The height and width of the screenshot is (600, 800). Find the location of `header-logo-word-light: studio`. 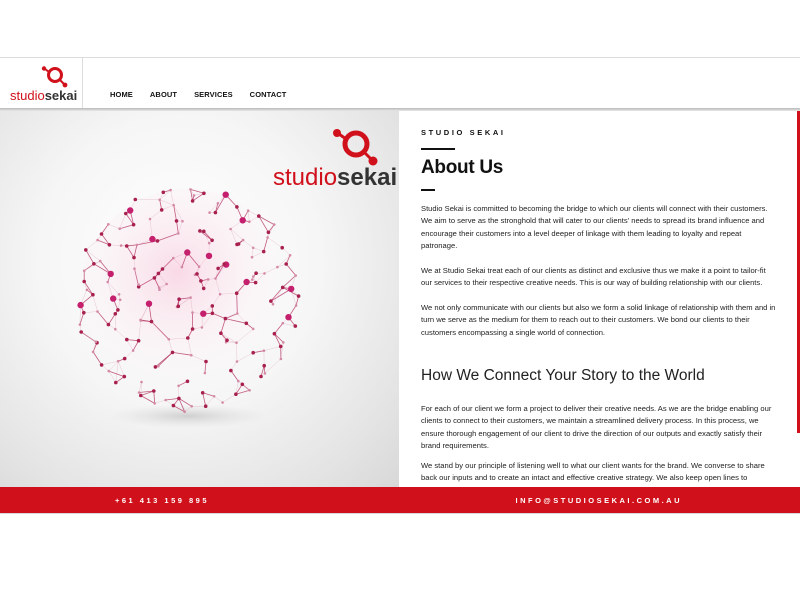

header-logo-word-light: studio is located at coordinates (27, 95).